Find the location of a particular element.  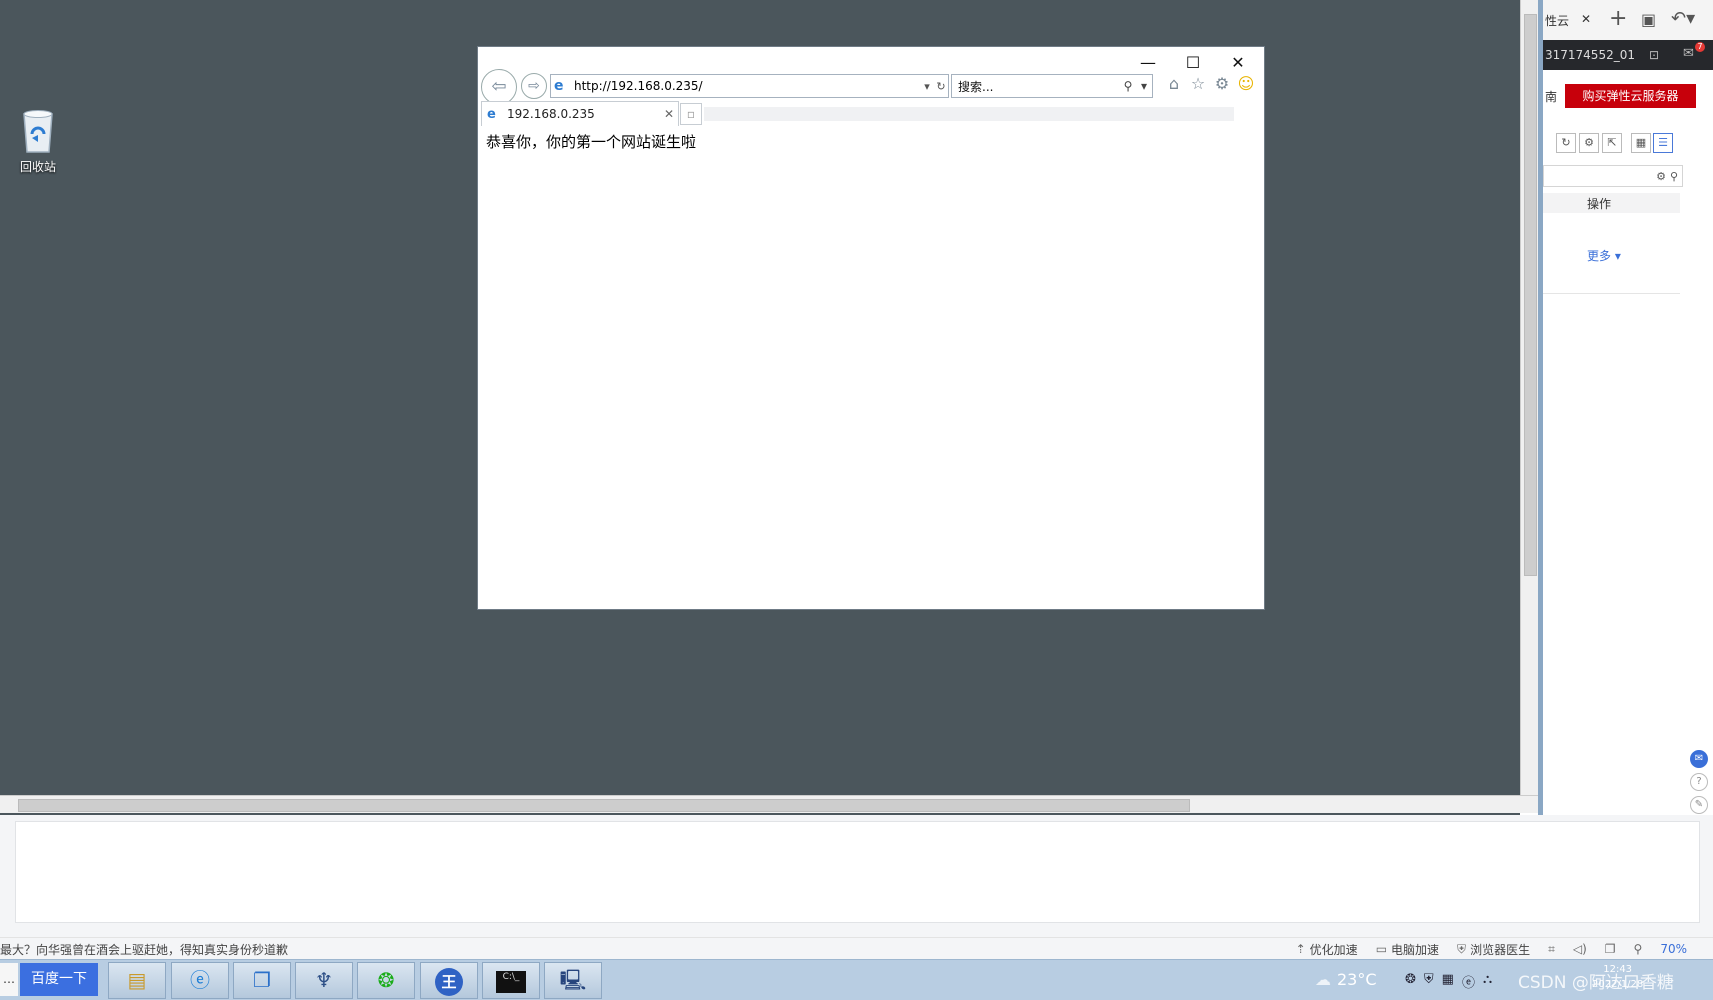

browser-tab-title: 性云 is located at coordinates (1557, 20).